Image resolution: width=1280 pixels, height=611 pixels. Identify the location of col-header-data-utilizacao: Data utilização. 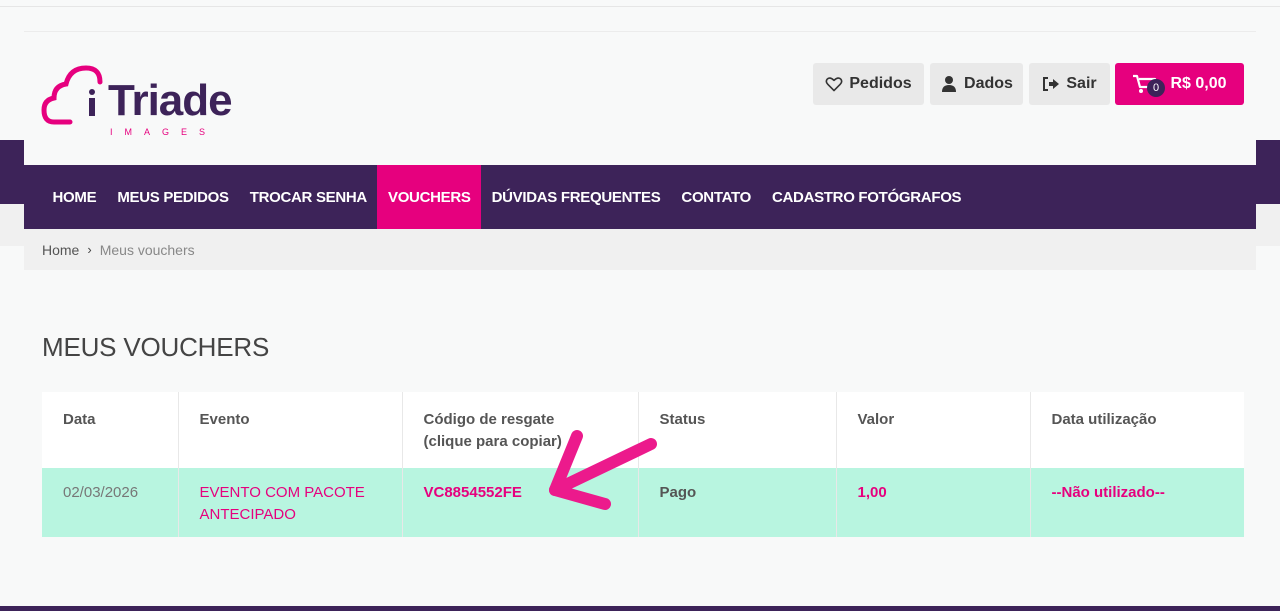
(1104, 419).